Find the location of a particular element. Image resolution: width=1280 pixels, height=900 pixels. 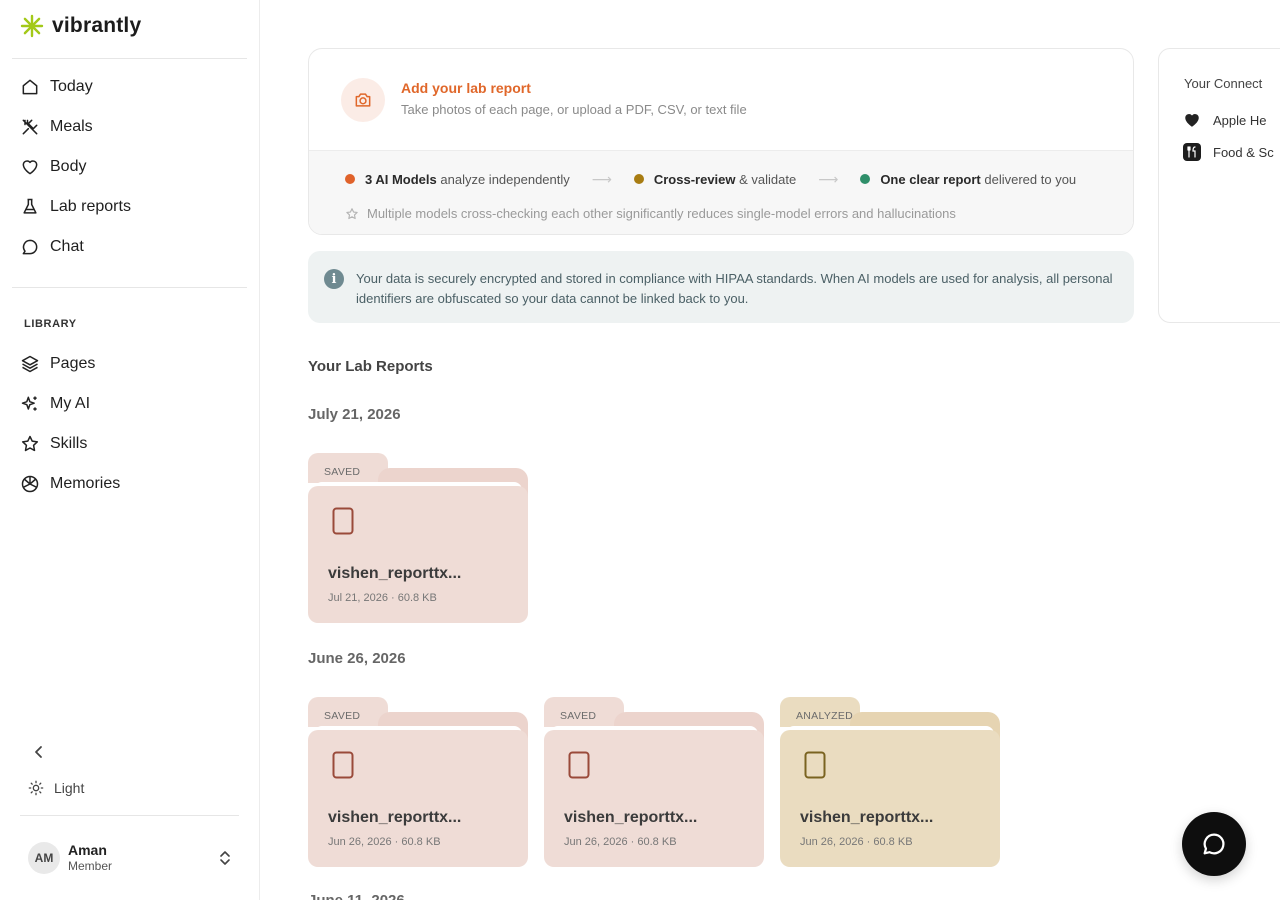

theme-toggle: Light is located at coordinates (56, 788).